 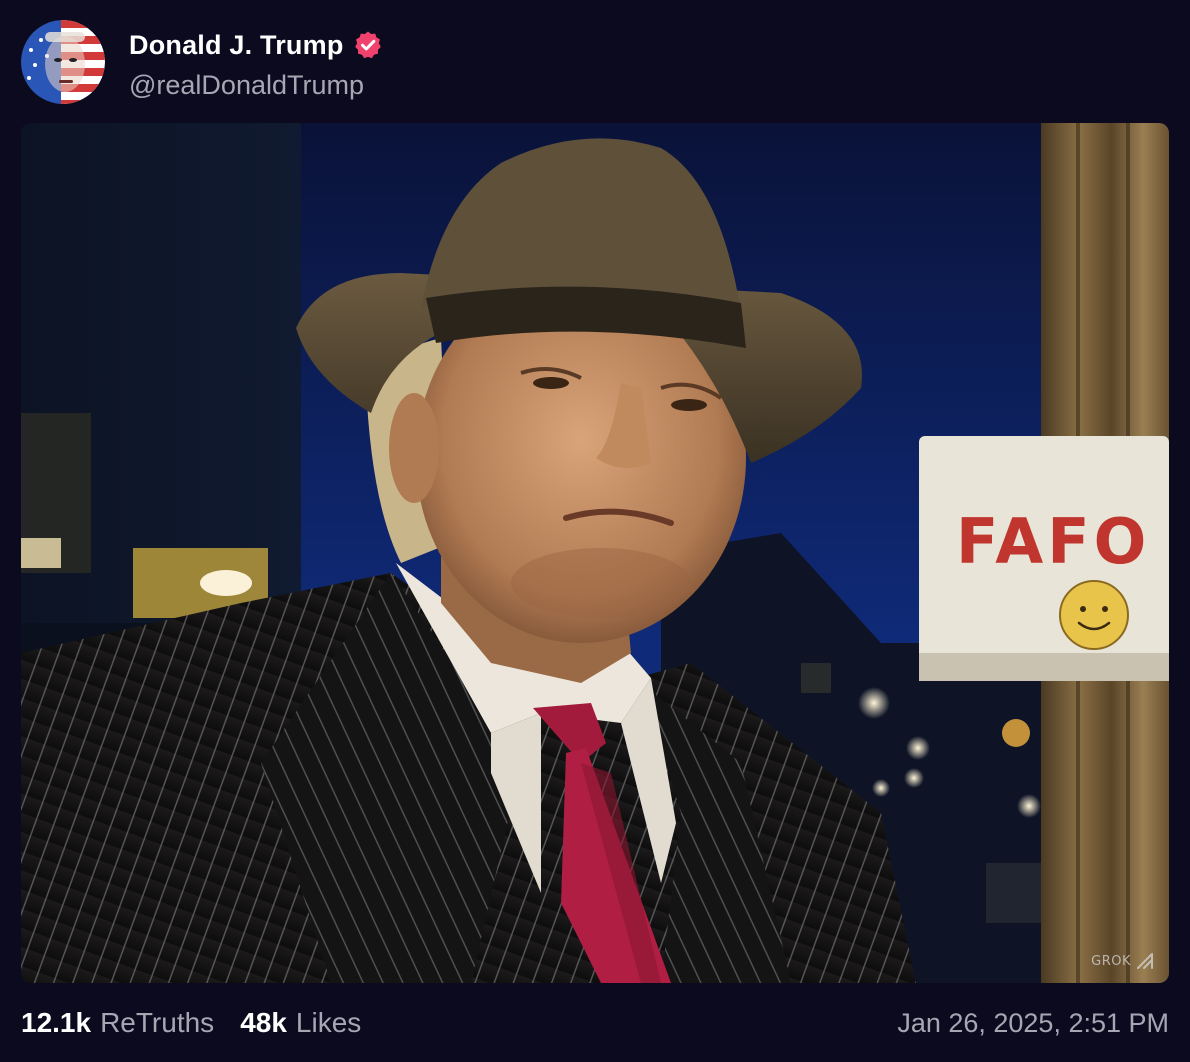 What do you see at coordinates (1145, 961) in the screenshot?
I see `grok-logo-icon` at bounding box center [1145, 961].